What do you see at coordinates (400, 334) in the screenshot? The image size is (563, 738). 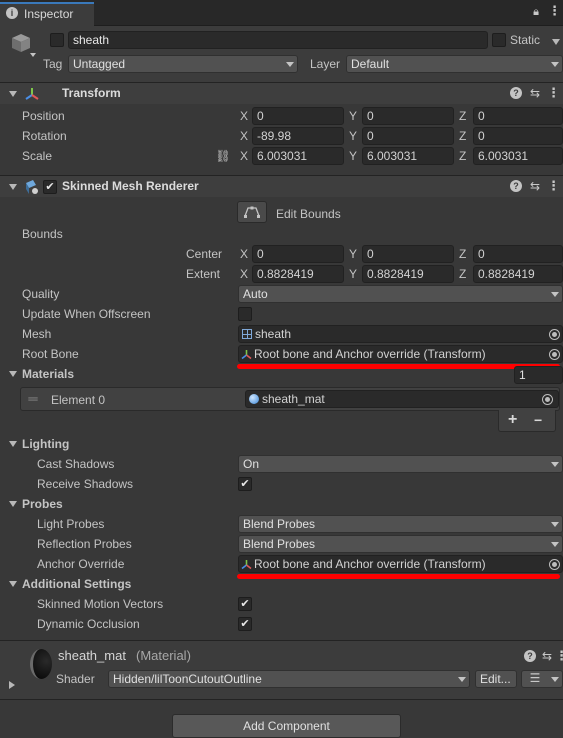 I see `mesh-object-field: sheath` at bounding box center [400, 334].